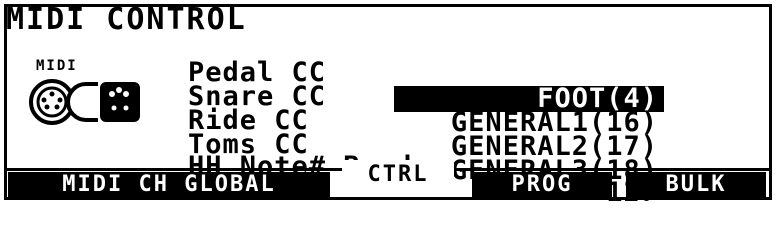  Describe the element at coordinates (542, 185) in the screenshot. I see `tab-prog: PROG` at that location.